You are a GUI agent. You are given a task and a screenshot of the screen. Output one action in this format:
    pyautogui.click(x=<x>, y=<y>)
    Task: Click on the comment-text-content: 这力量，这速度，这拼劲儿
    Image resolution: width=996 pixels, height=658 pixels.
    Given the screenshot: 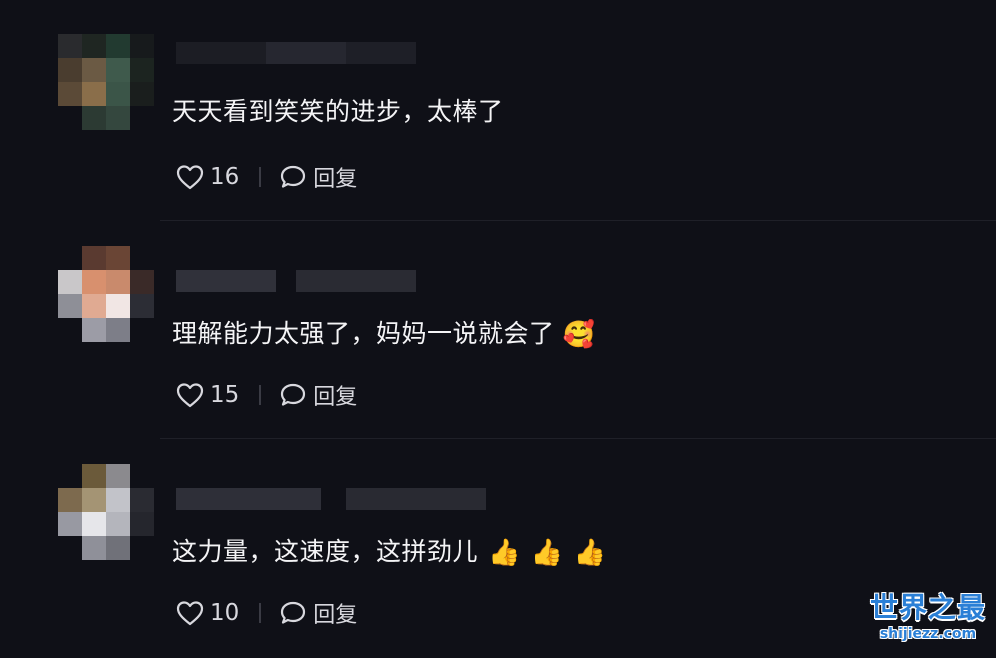 What is the action you would take?
    pyautogui.click(x=325, y=551)
    